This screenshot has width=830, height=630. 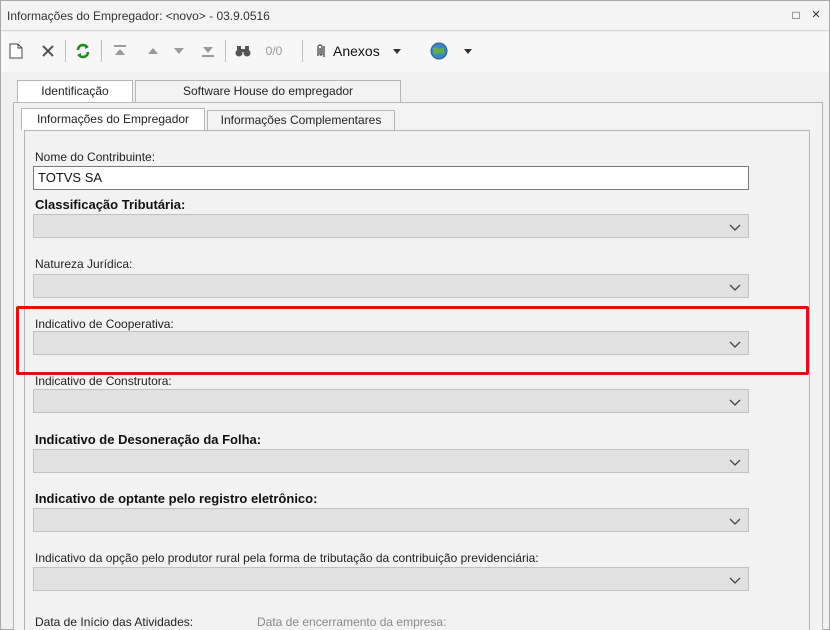 What do you see at coordinates (103, 381) in the screenshot?
I see `label-indicativo-construtora: Indicativo de Construtora:` at bounding box center [103, 381].